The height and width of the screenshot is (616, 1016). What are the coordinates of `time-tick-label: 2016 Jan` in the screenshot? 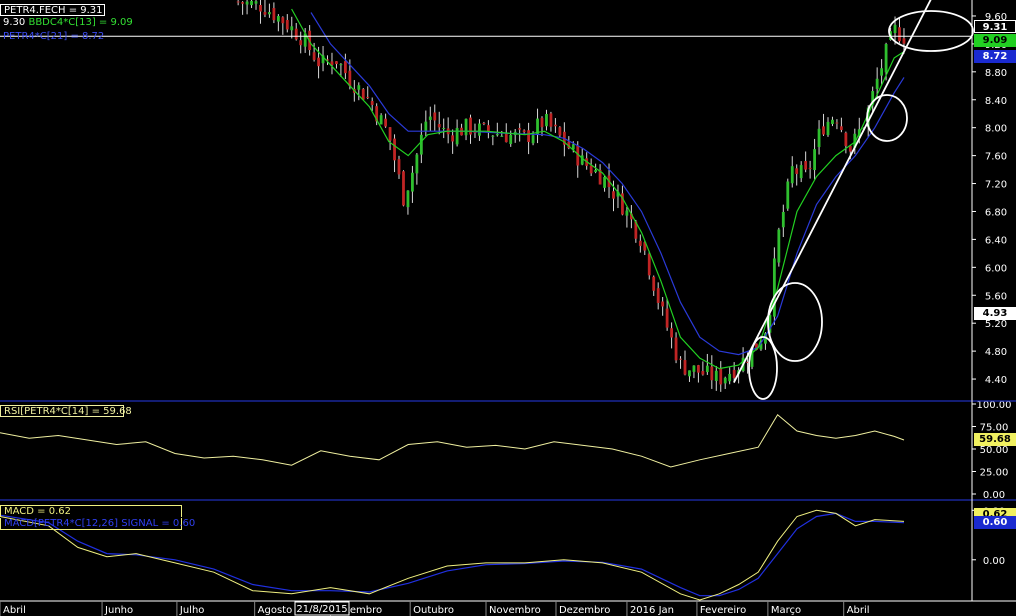 It's located at (652, 610).